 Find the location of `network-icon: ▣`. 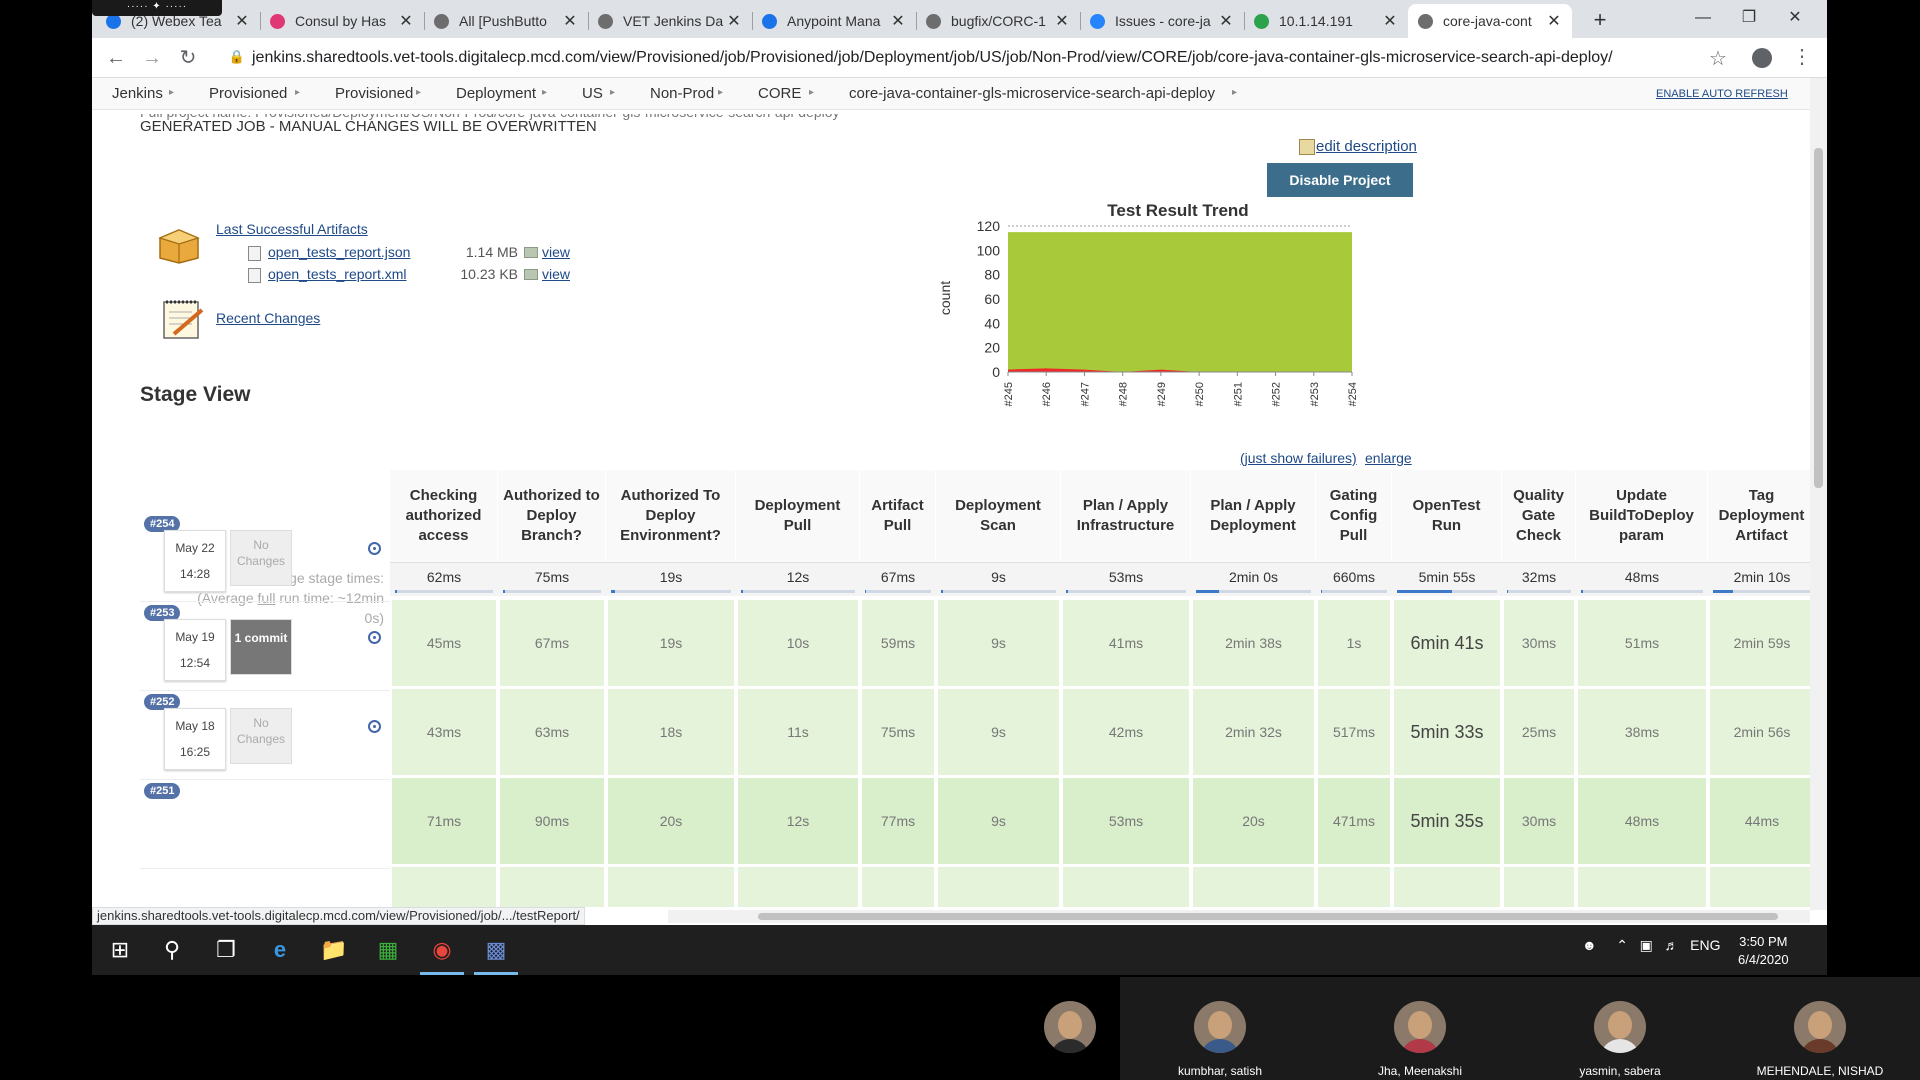

network-icon: ▣ is located at coordinates (1646, 945).